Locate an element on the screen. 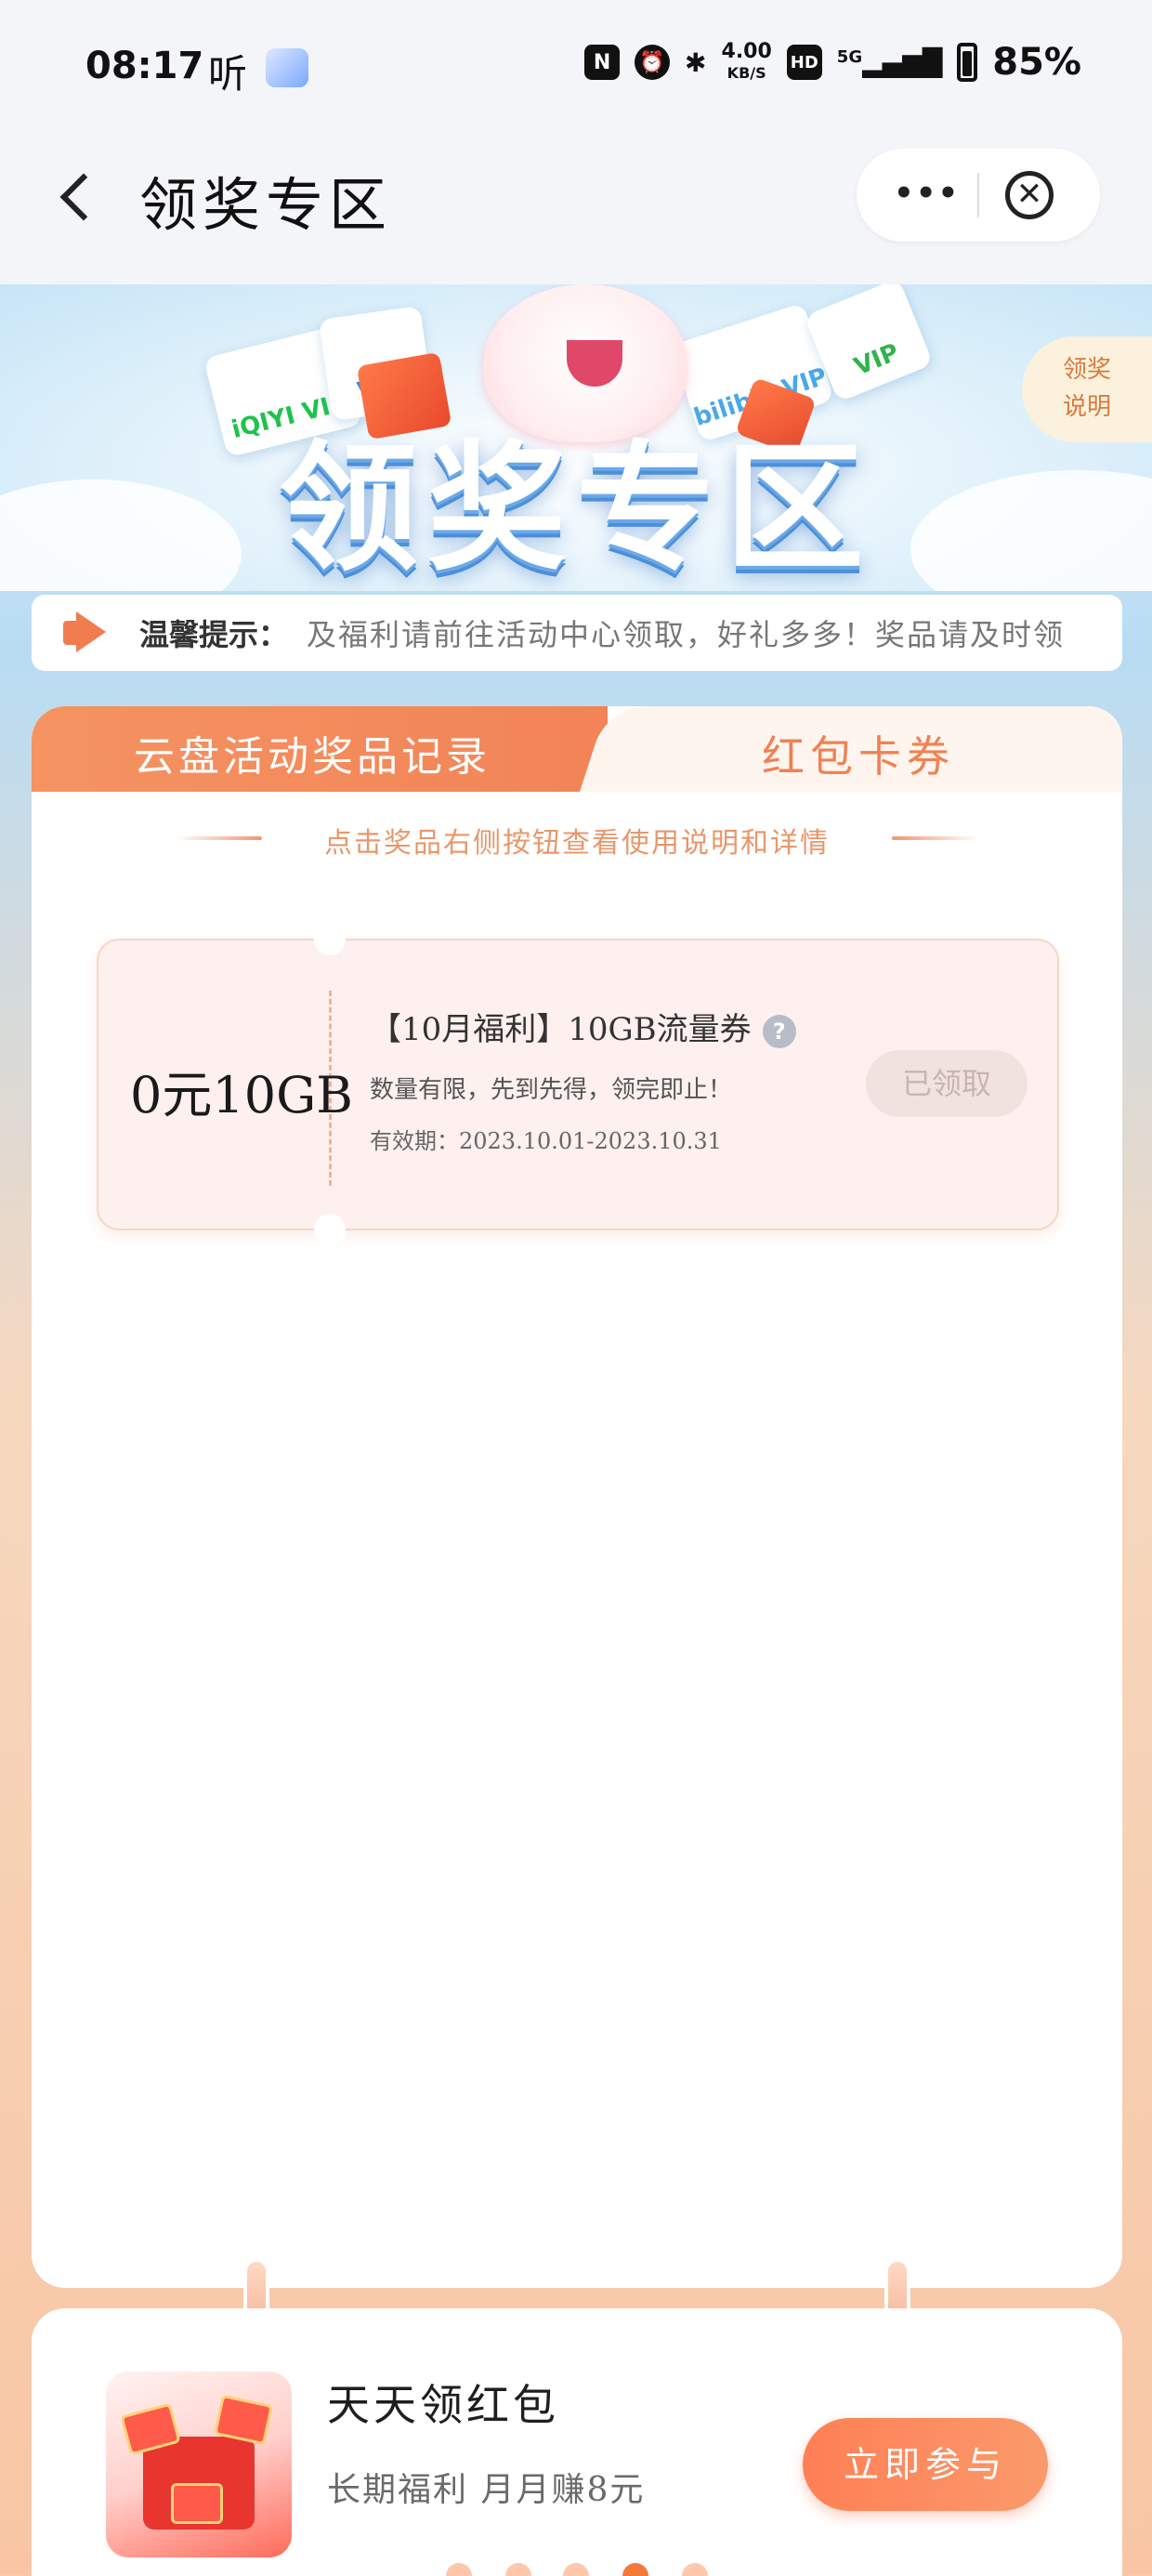 This screenshot has height=2576, width=1152. coupon-title: 【10月福利】10GB流量券? is located at coordinates (583, 1026).